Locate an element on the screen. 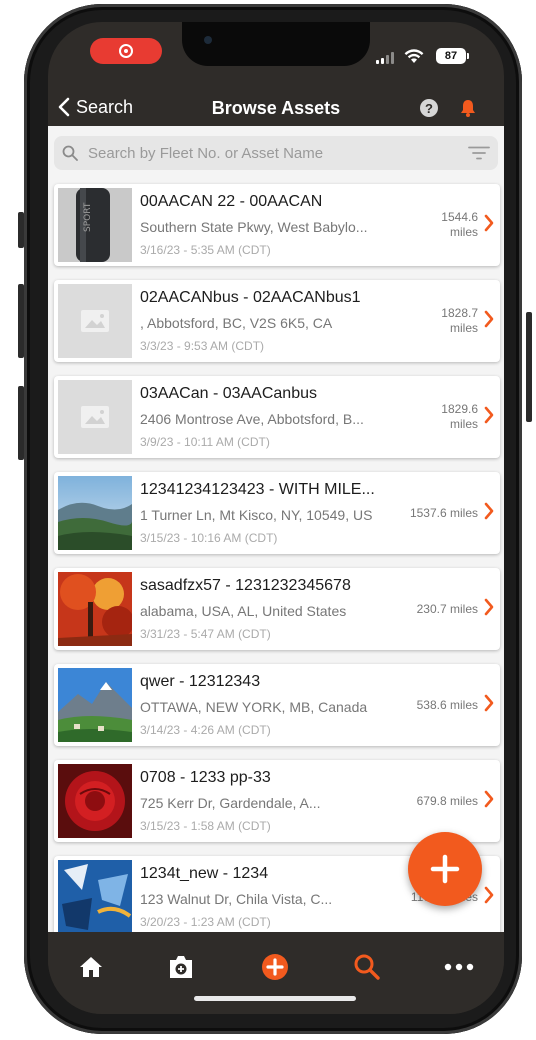 The height and width of the screenshot is (1040, 536). asset-date: 3/20/23 - 1:23 AM (CDT) is located at coordinates (205, 922).